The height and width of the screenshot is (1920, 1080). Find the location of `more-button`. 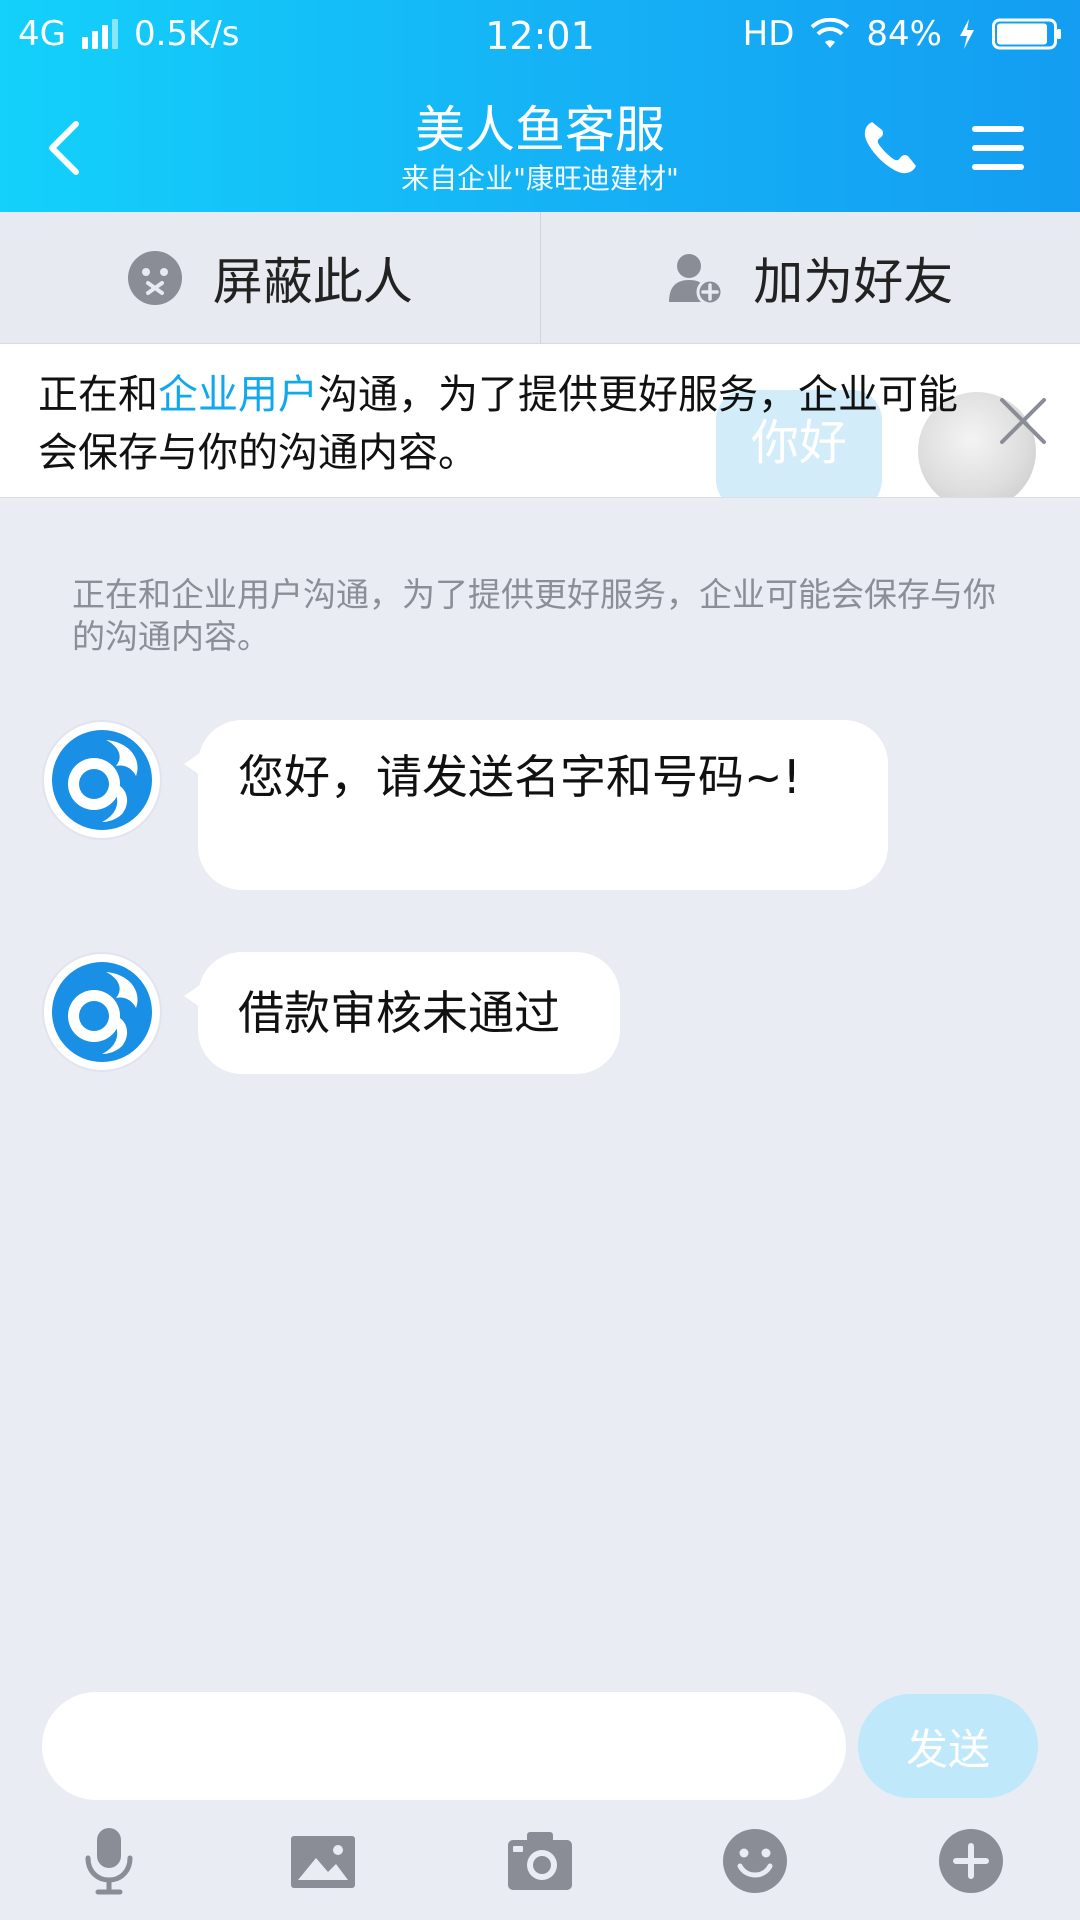

more-button is located at coordinates (971, 1861).